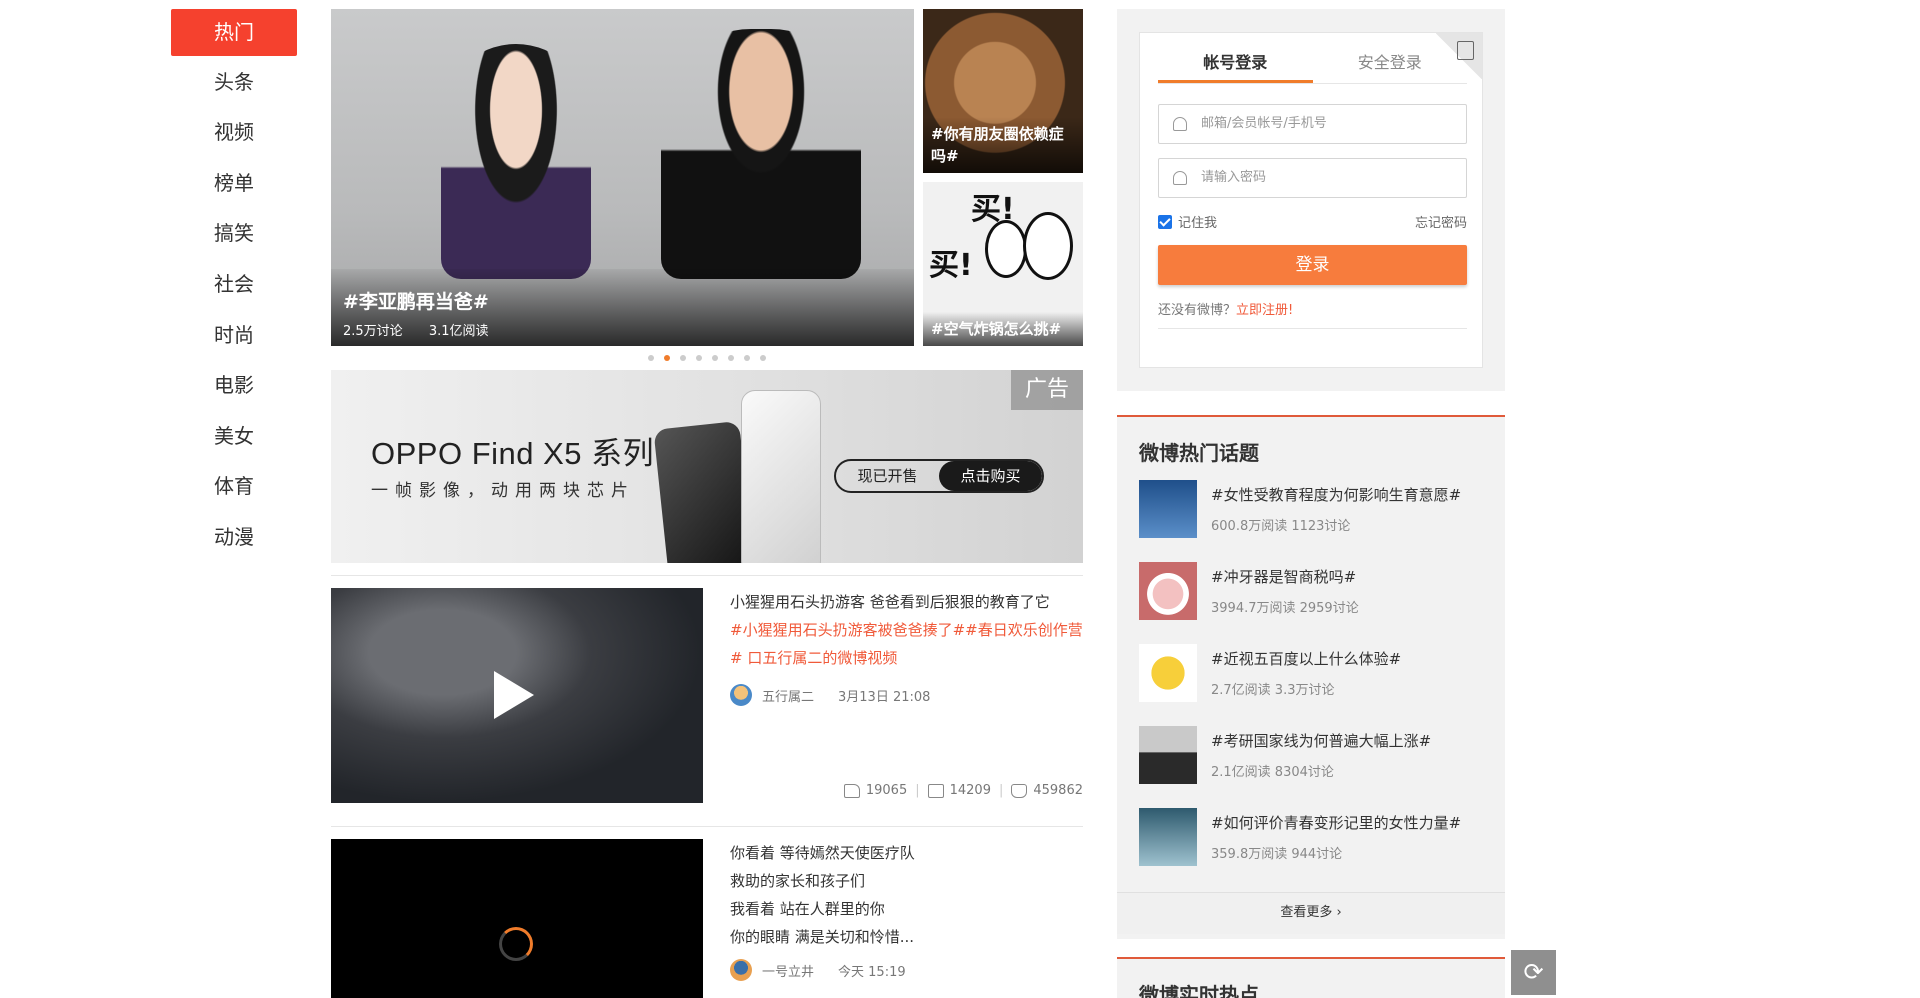  What do you see at coordinates (1180, 124) in the screenshot?
I see `user-icon` at bounding box center [1180, 124].